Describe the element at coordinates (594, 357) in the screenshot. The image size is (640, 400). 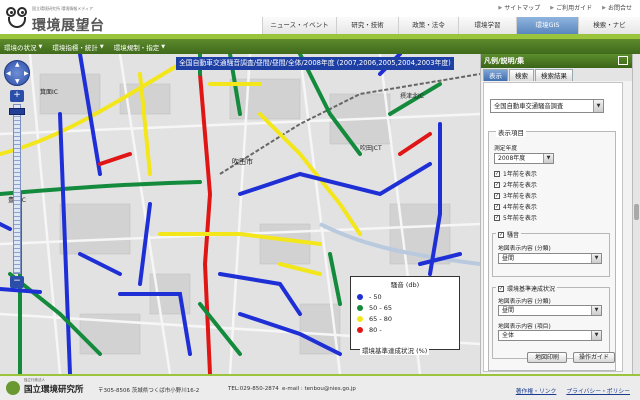
I see `operation-guide-button: 操作ガイド` at that location.